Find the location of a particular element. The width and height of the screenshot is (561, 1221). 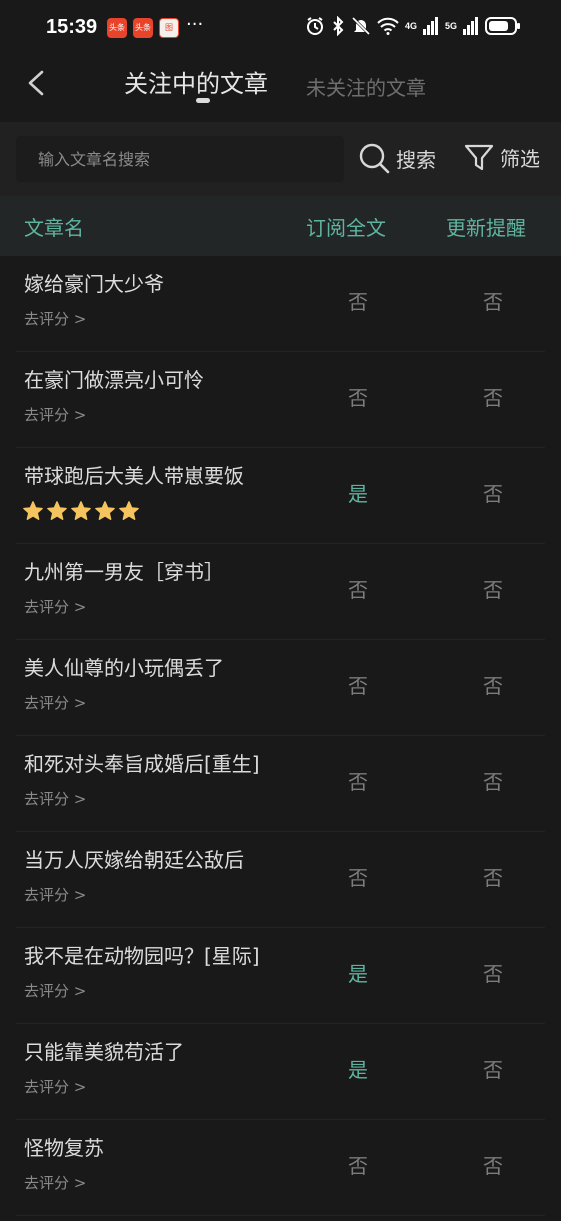

table-row: 带球跑后大美人带崽要饭是 否 is located at coordinates (280, 496).